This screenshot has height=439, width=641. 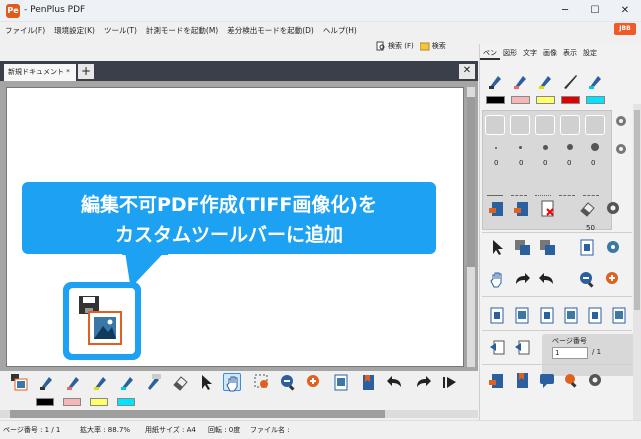 I want to click on tab-shape: 図形, so click(x=510, y=51).